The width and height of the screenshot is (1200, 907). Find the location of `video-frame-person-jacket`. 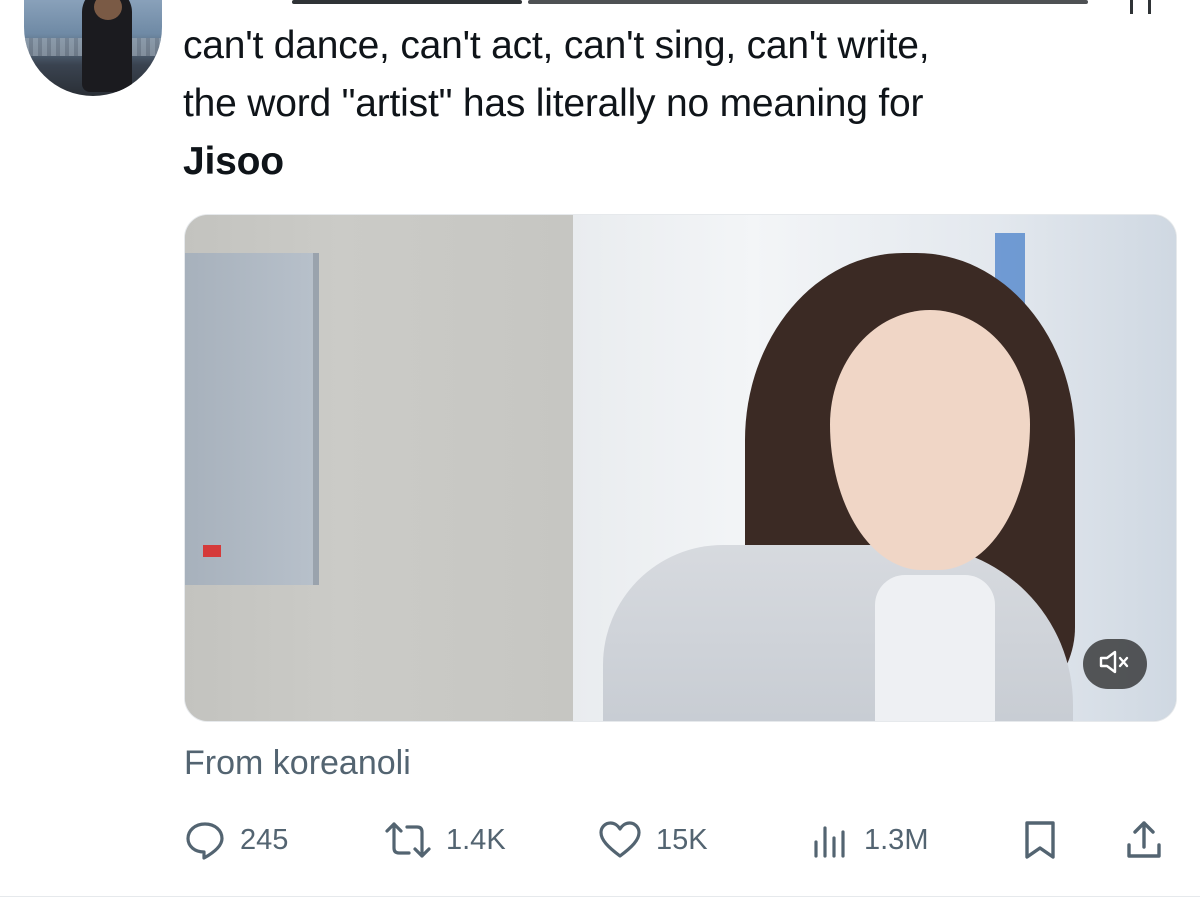

video-frame-person-jacket is located at coordinates (838, 633).